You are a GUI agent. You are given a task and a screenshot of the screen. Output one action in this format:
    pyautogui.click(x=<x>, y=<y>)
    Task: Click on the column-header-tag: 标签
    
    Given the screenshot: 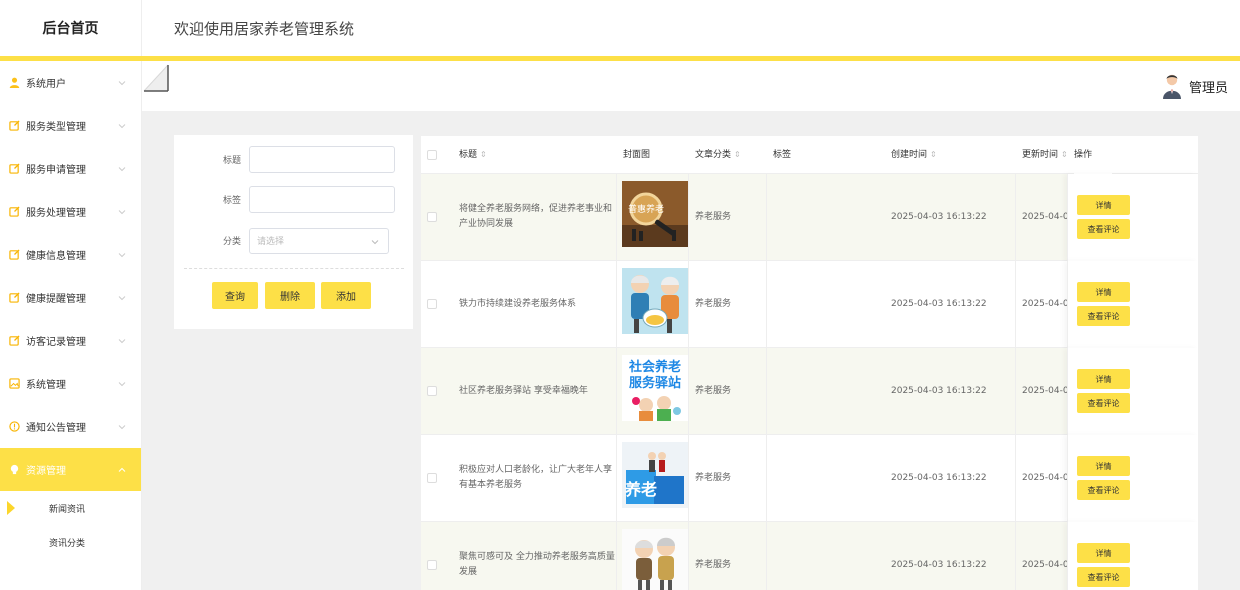 What is the action you would take?
    pyautogui.click(x=782, y=155)
    